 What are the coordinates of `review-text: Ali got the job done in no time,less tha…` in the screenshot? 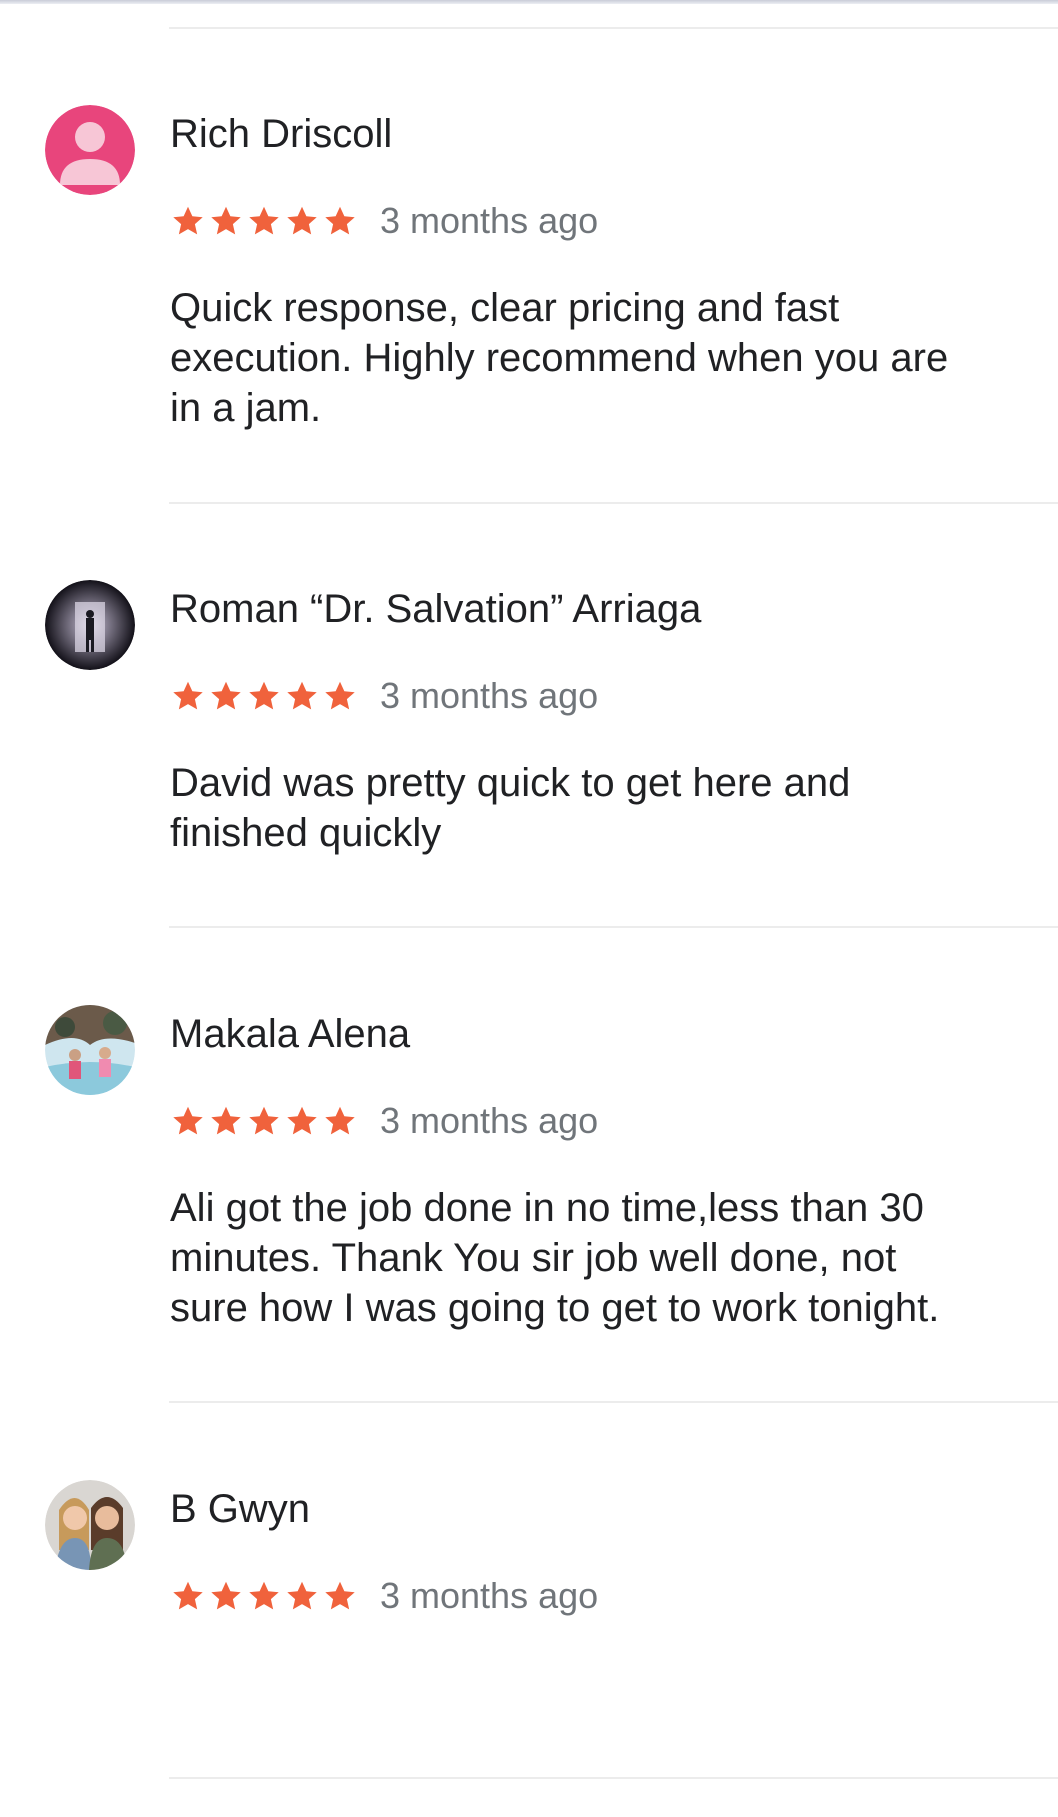 It's located at (555, 1258).